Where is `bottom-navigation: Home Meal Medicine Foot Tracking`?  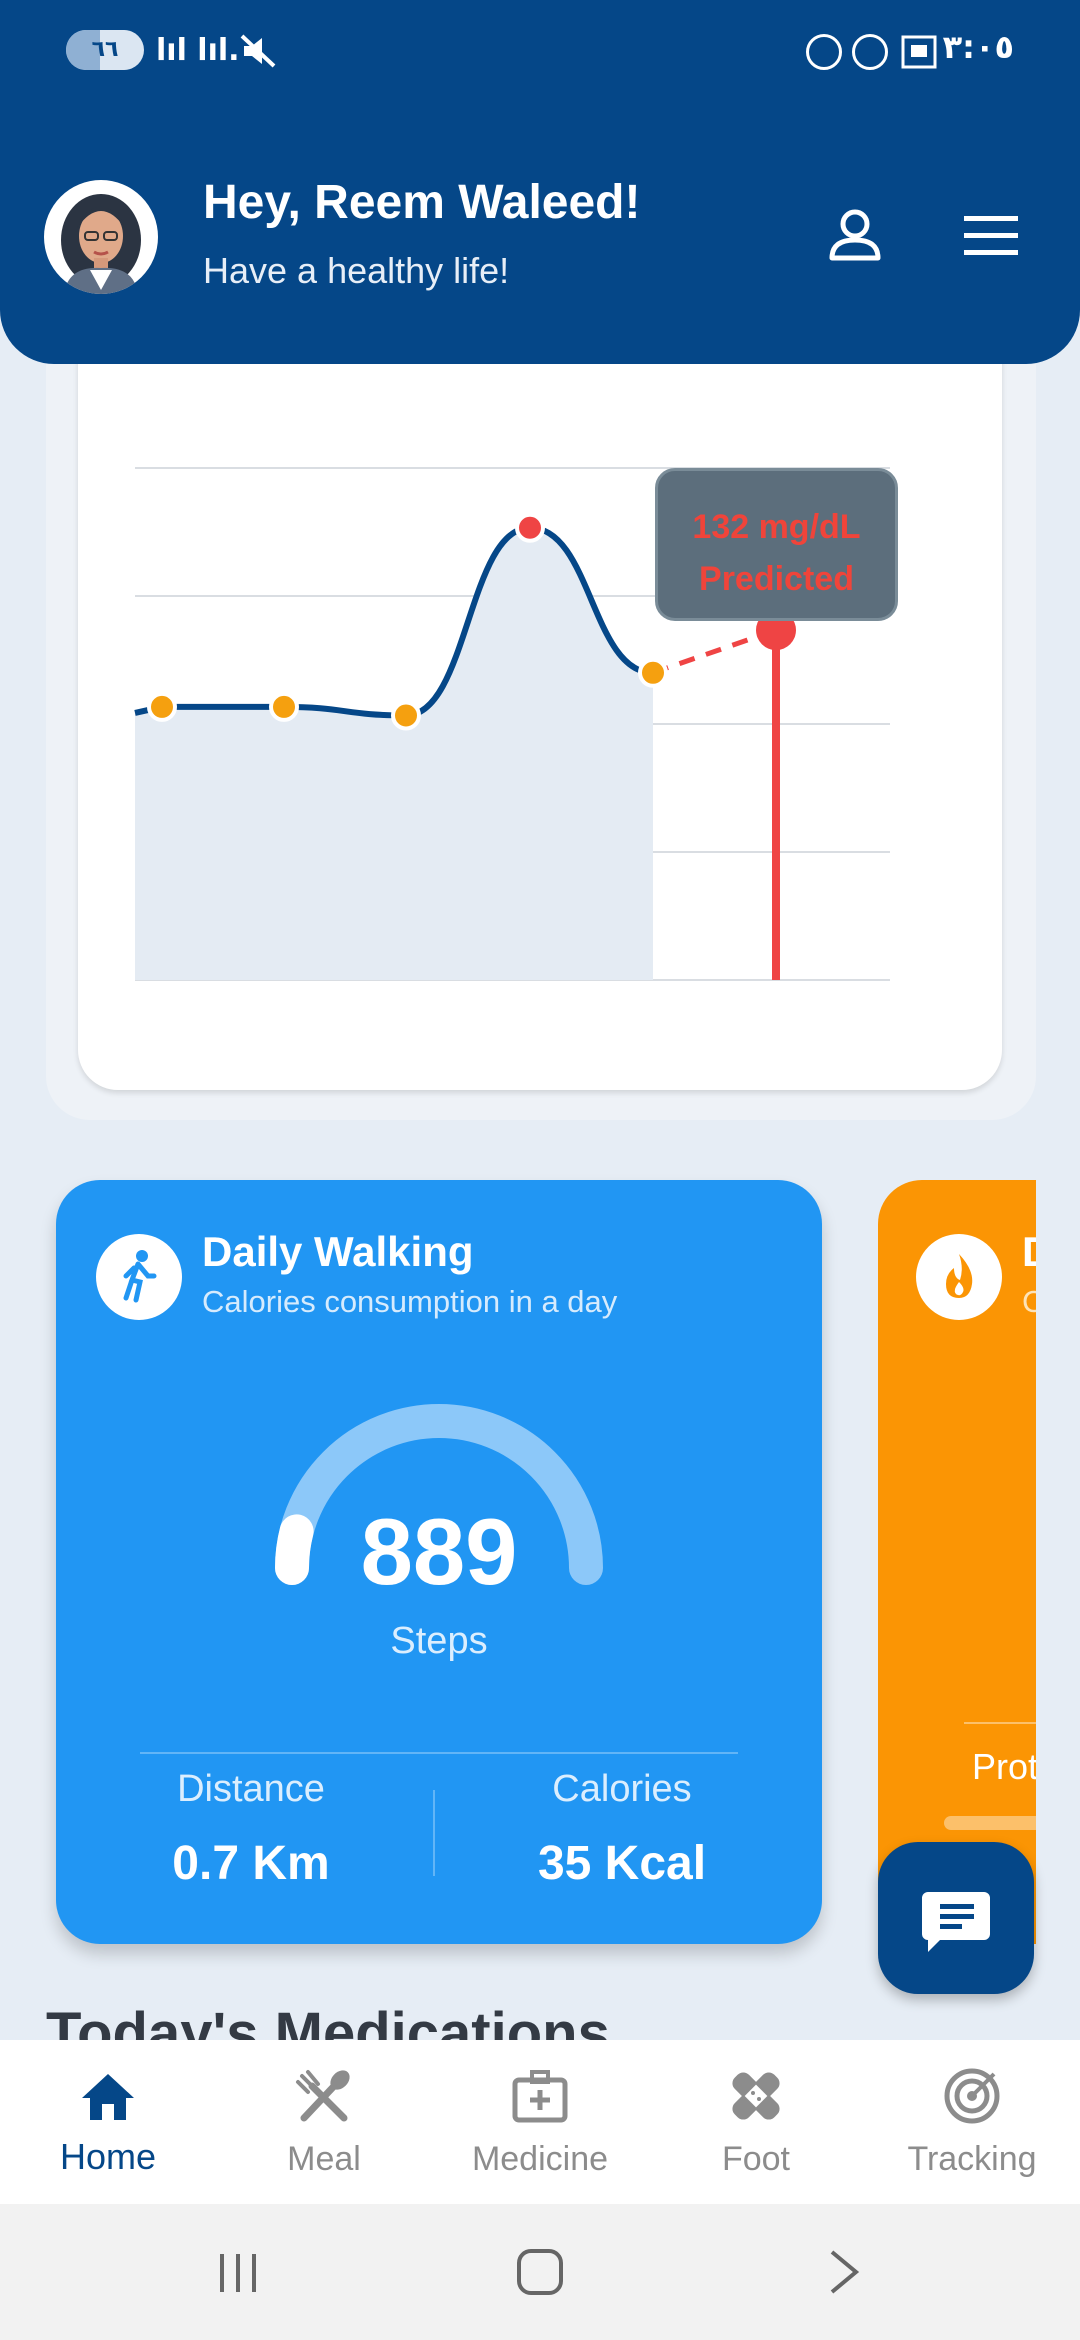 bottom-navigation: Home Meal Medicine Foot Tracking is located at coordinates (540, 2122).